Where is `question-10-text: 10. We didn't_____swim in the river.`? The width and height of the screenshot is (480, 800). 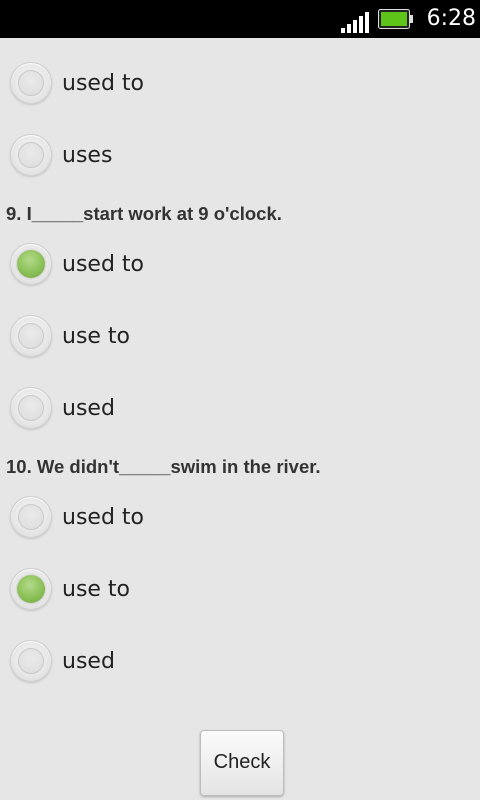
question-10-text: 10. We didn't_____swim in the river. is located at coordinates (163, 466).